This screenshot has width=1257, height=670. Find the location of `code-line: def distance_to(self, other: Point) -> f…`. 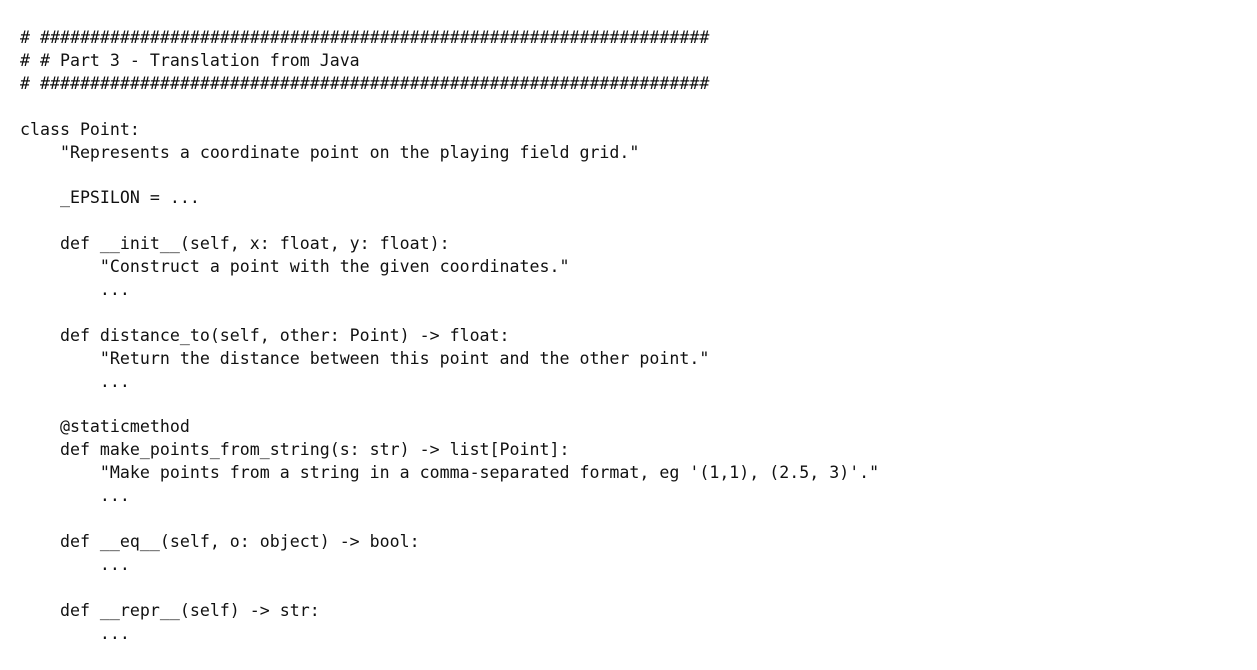

code-line: def distance_to(self, other: Point) -> f… is located at coordinates (265, 335).